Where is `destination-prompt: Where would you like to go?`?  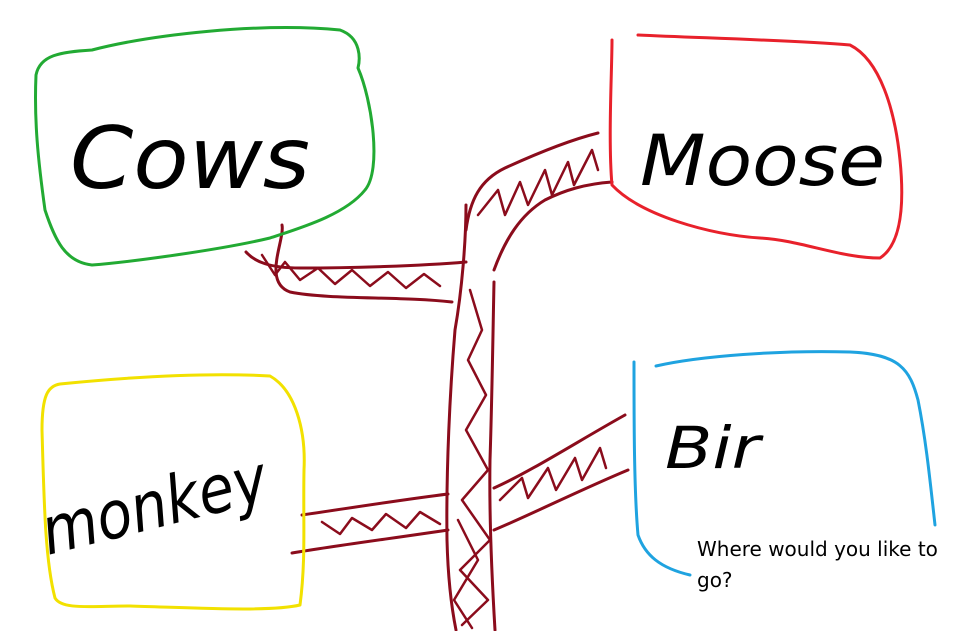
destination-prompt: Where would you like to go? is located at coordinates (817, 564).